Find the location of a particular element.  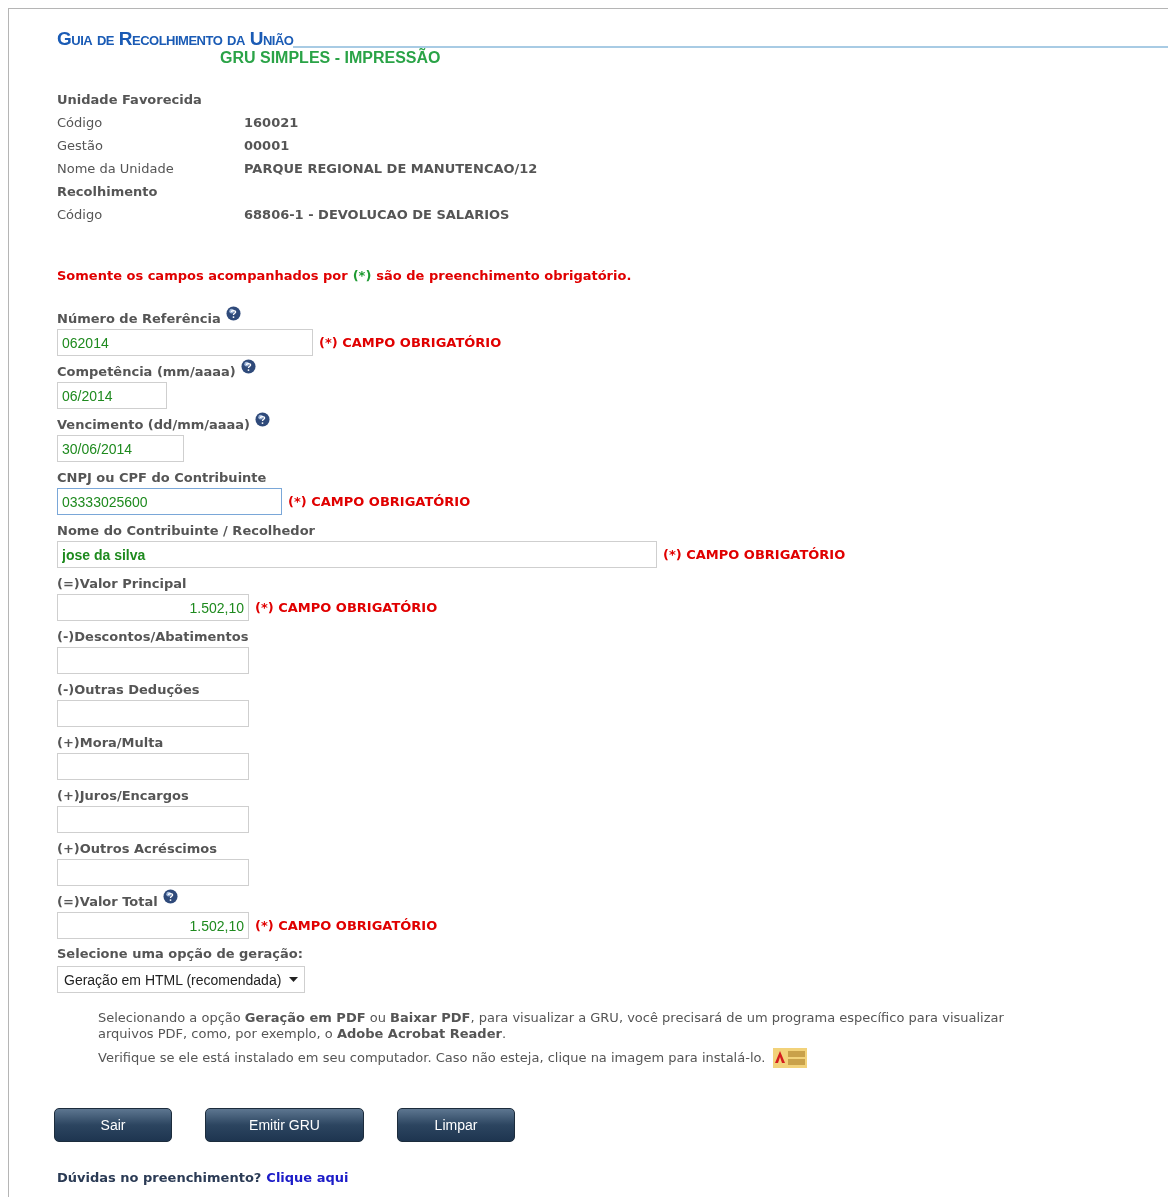

input-field: 06/2014 is located at coordinates (112, 395).